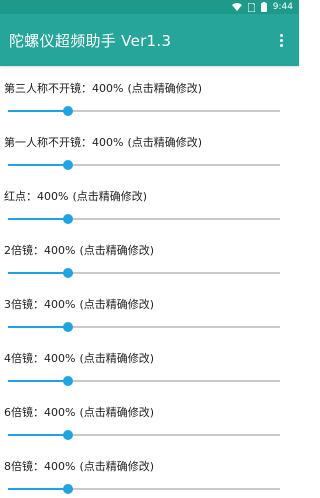 This screenshot has width=320, height=498. Describe the element at coordinates (282, 7) in the screenshot. I see `status-time: 9:44` at that location.